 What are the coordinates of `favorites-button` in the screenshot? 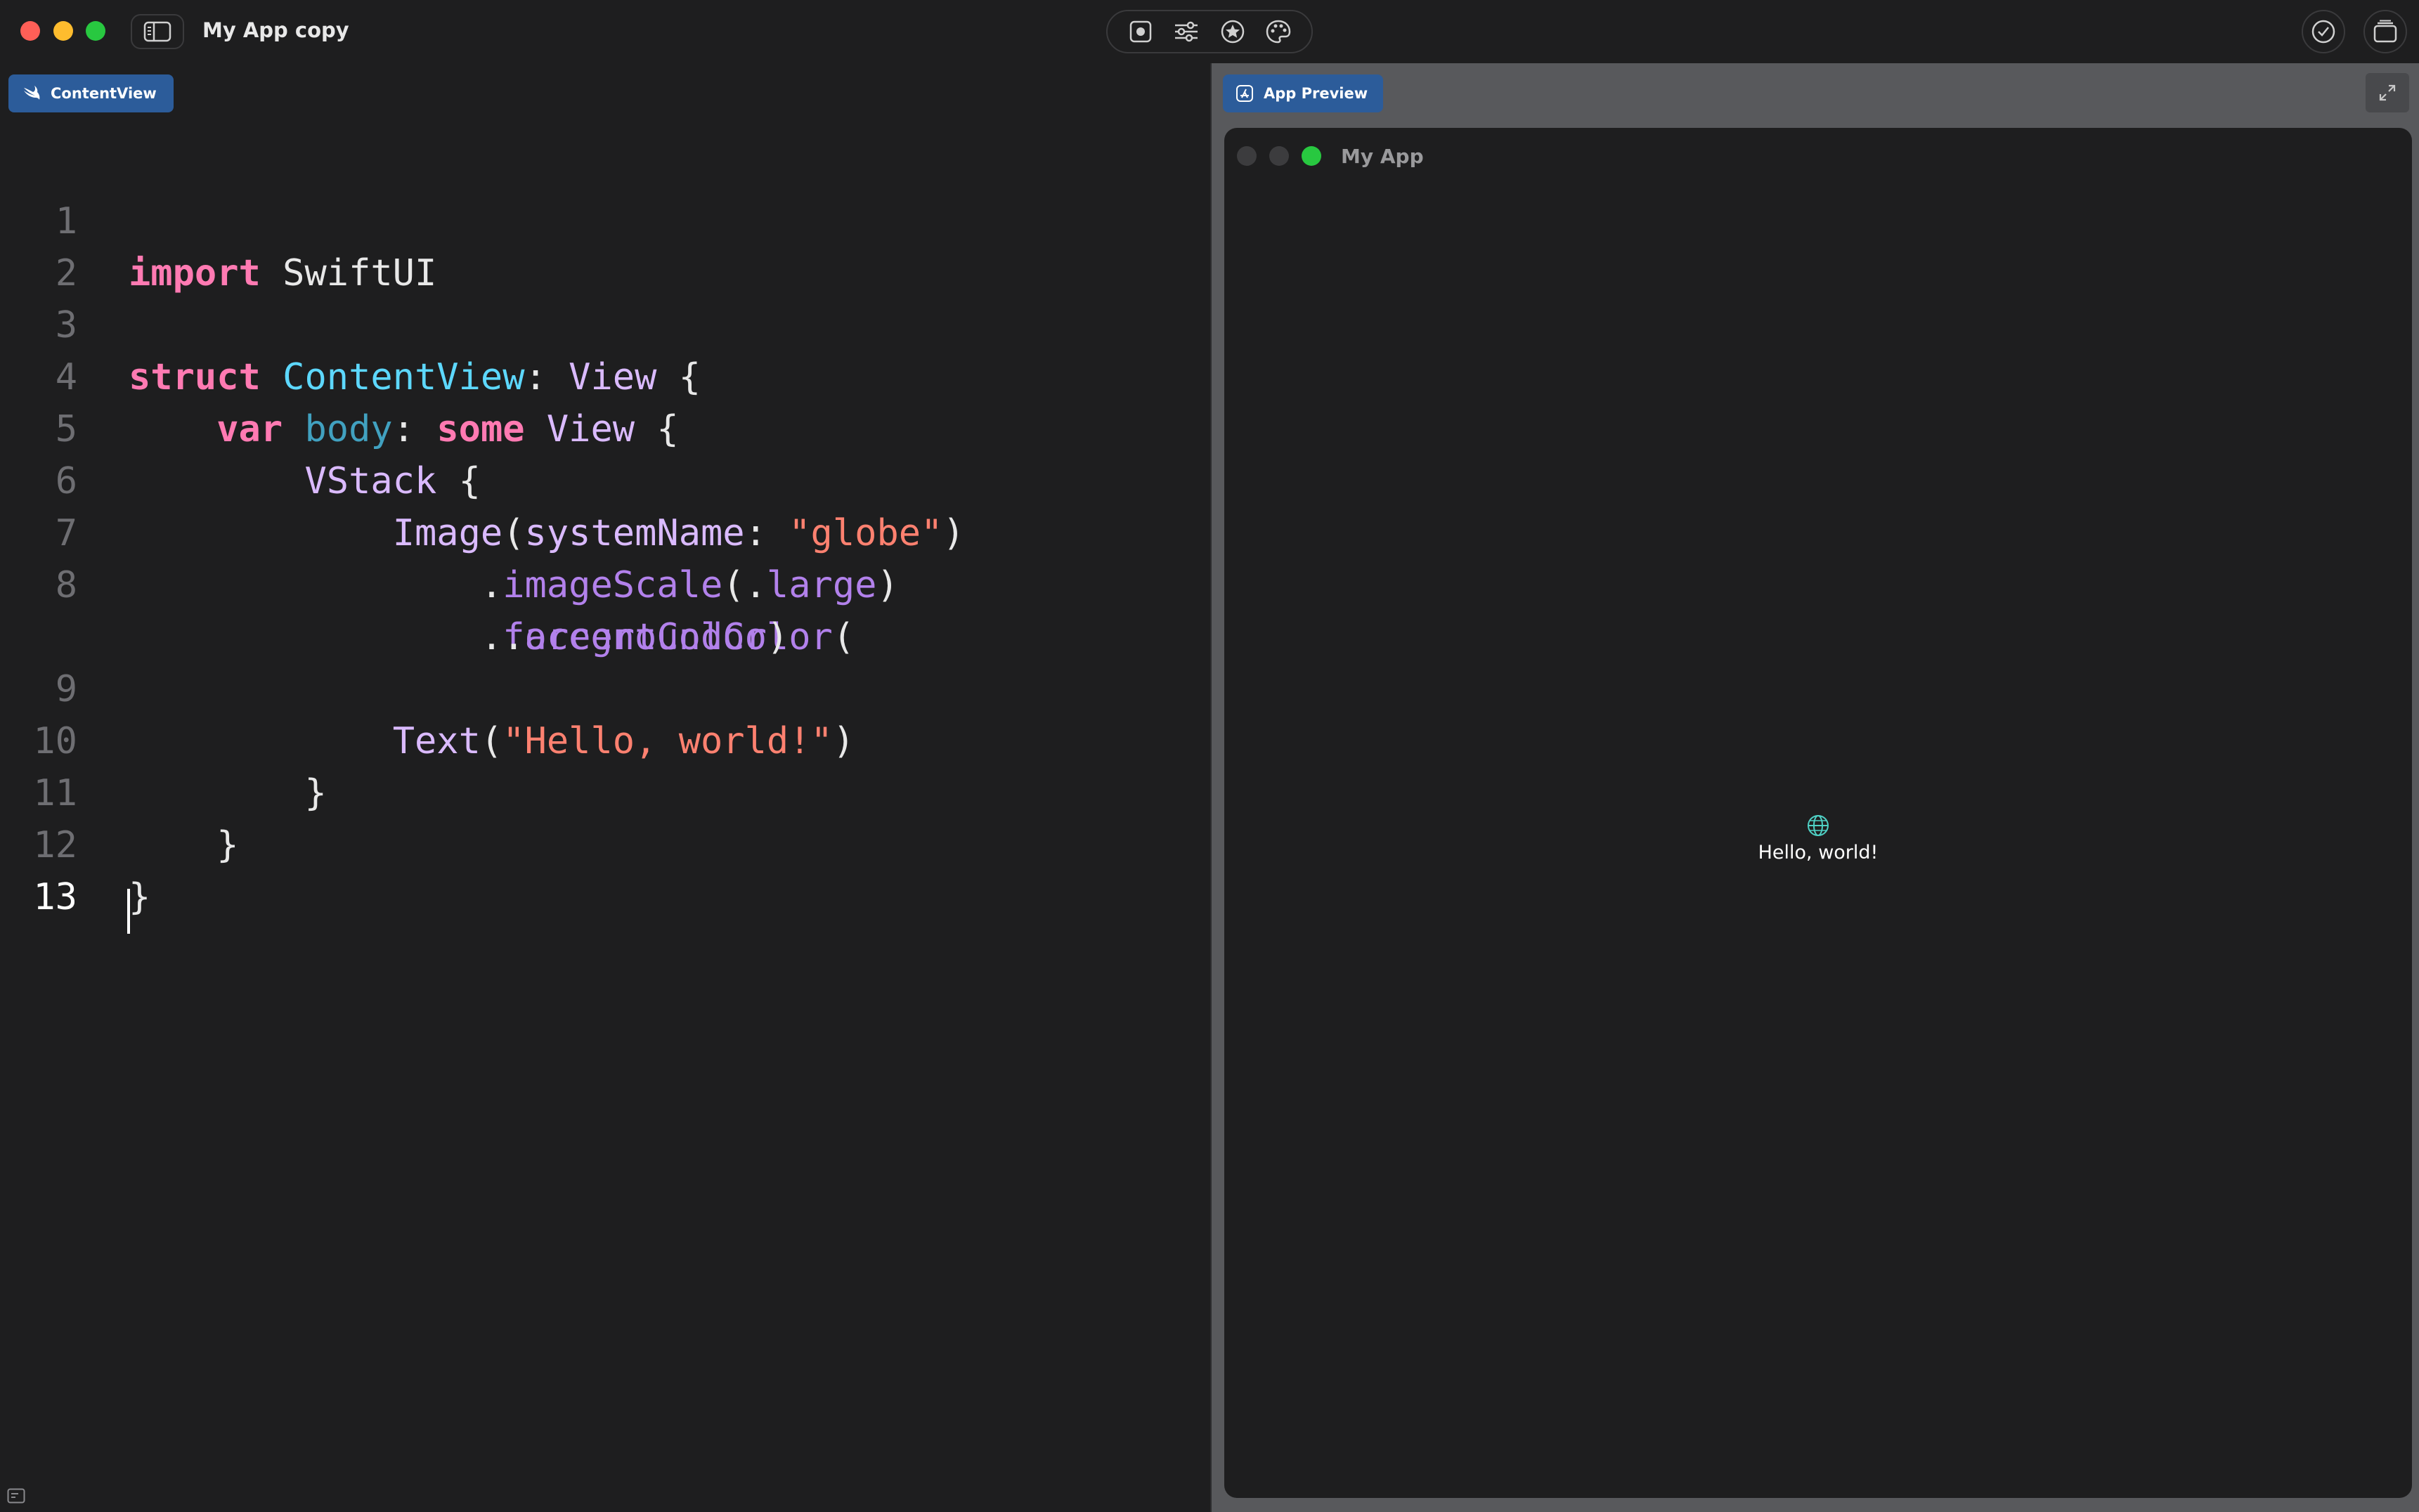 It's located at (1233, 32).